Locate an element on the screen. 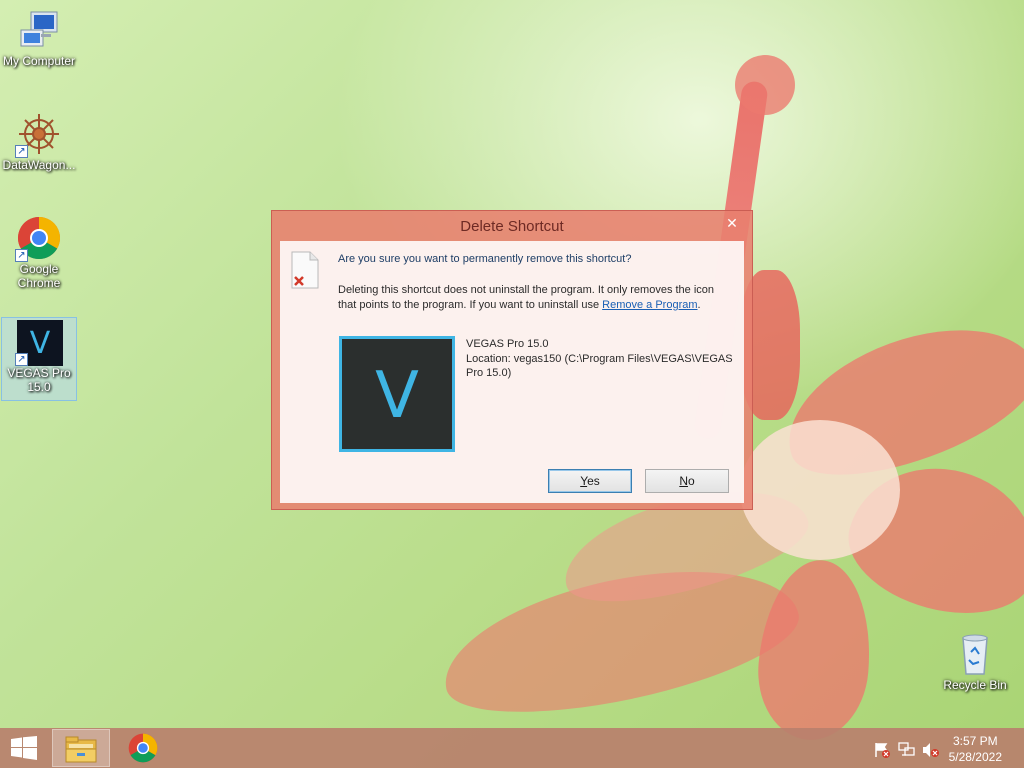 The image size is (1024, 768). no-label-rest: o is located at coordinates (691, 481).